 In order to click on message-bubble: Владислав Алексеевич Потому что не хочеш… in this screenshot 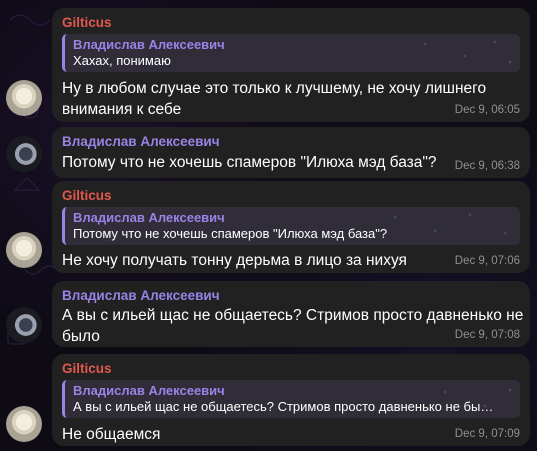, I will do `click(291, 152)`.